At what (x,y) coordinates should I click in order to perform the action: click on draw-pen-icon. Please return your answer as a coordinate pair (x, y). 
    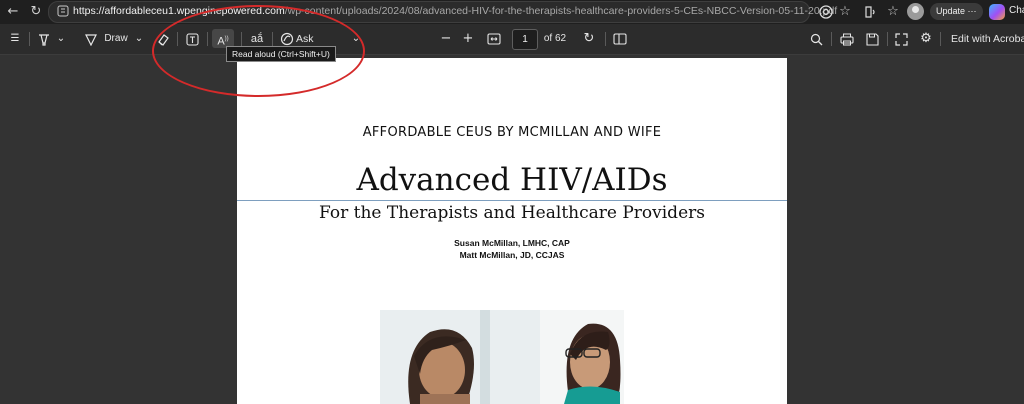
    Looking at the image, I should click on (91, 39).